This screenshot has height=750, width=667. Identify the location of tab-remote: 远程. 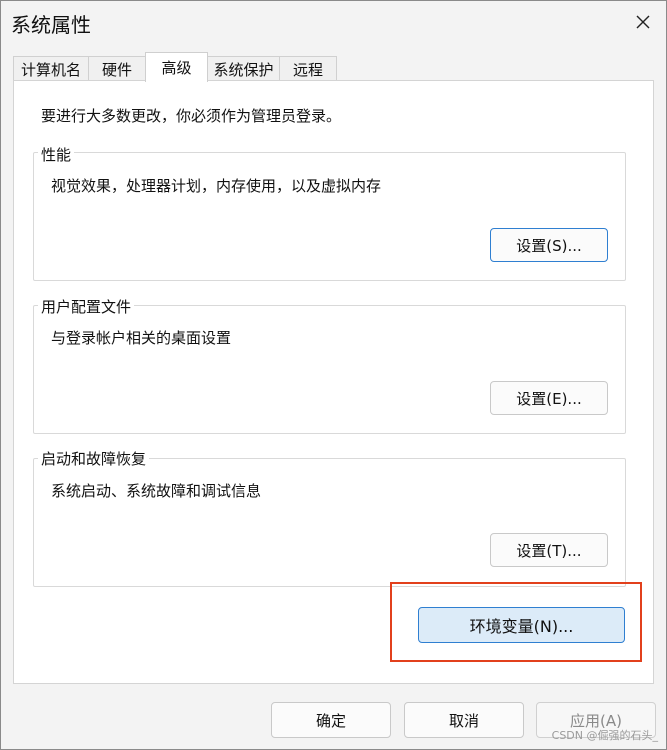
(308, 68).